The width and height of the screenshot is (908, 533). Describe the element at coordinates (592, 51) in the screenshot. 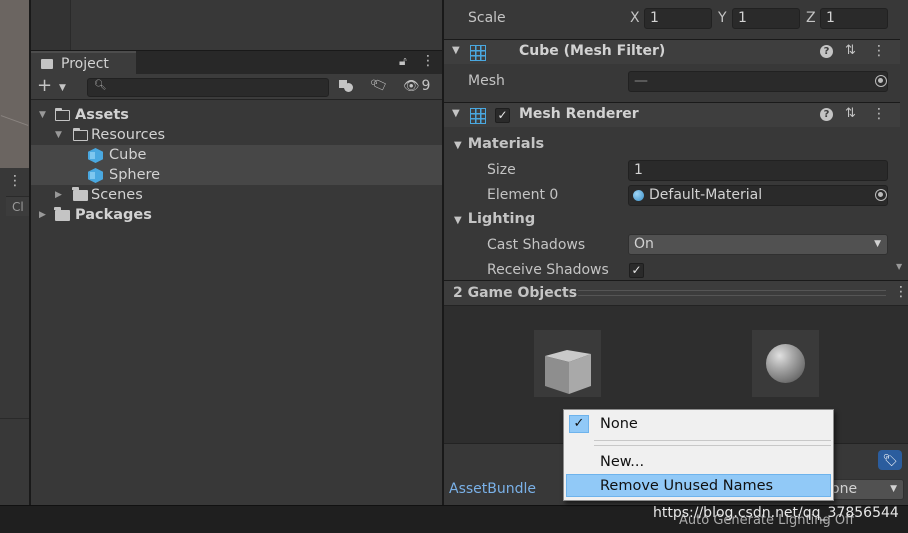

I see `mesh-filter-title: Cube (Mesh Filter)` at that location.